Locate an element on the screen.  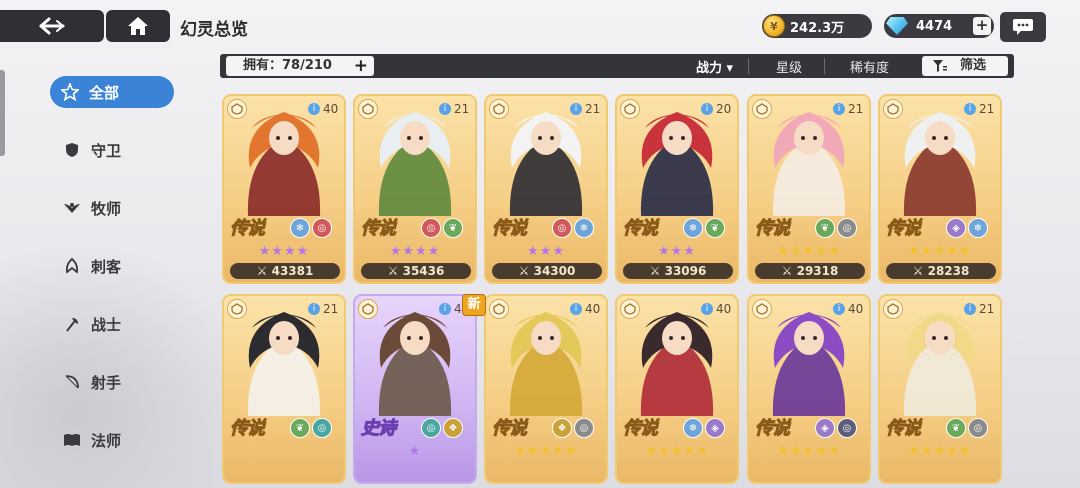
back-arrow-icon is located at coordinates (52, 26).